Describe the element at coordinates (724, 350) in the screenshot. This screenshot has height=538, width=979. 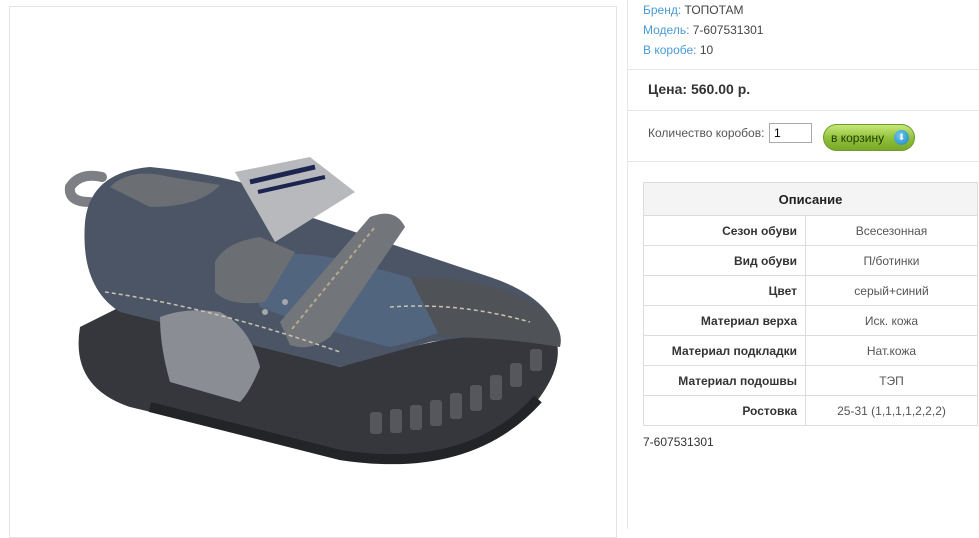
I see `attribute-key: Материал подкладки` at that location.